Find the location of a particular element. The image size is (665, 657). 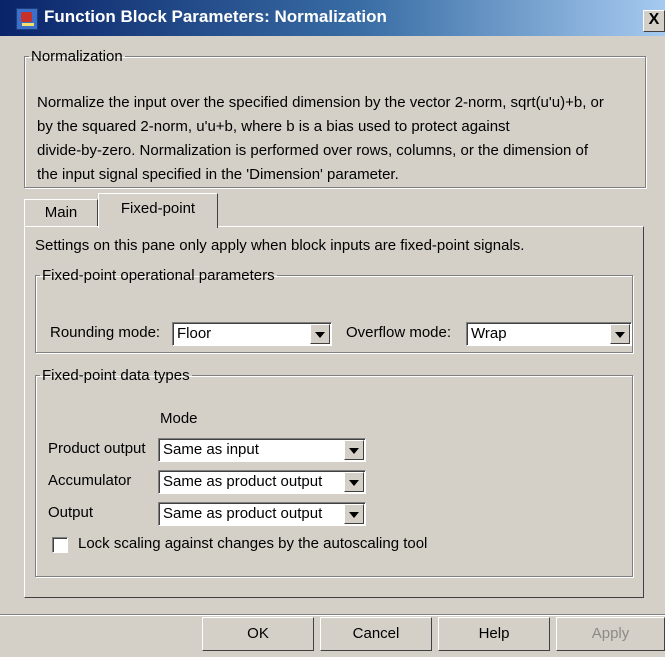

product-output-mode-select: Same as input is located at coordinates (262, 450).